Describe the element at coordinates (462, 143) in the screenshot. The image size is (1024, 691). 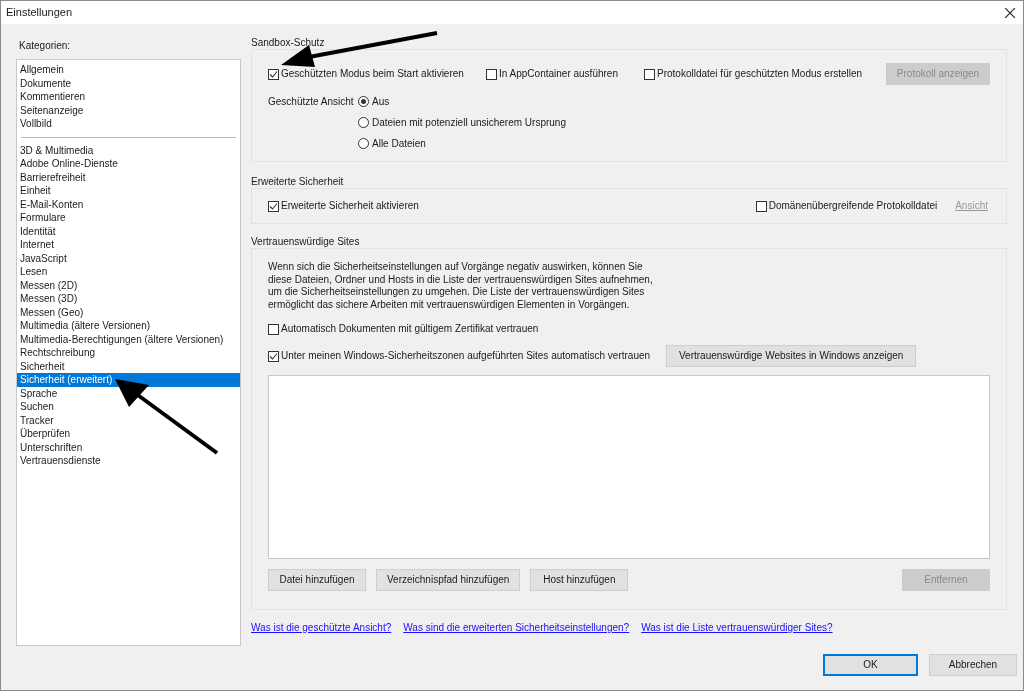
I see `radio-option: Alle Dateien` at that location.